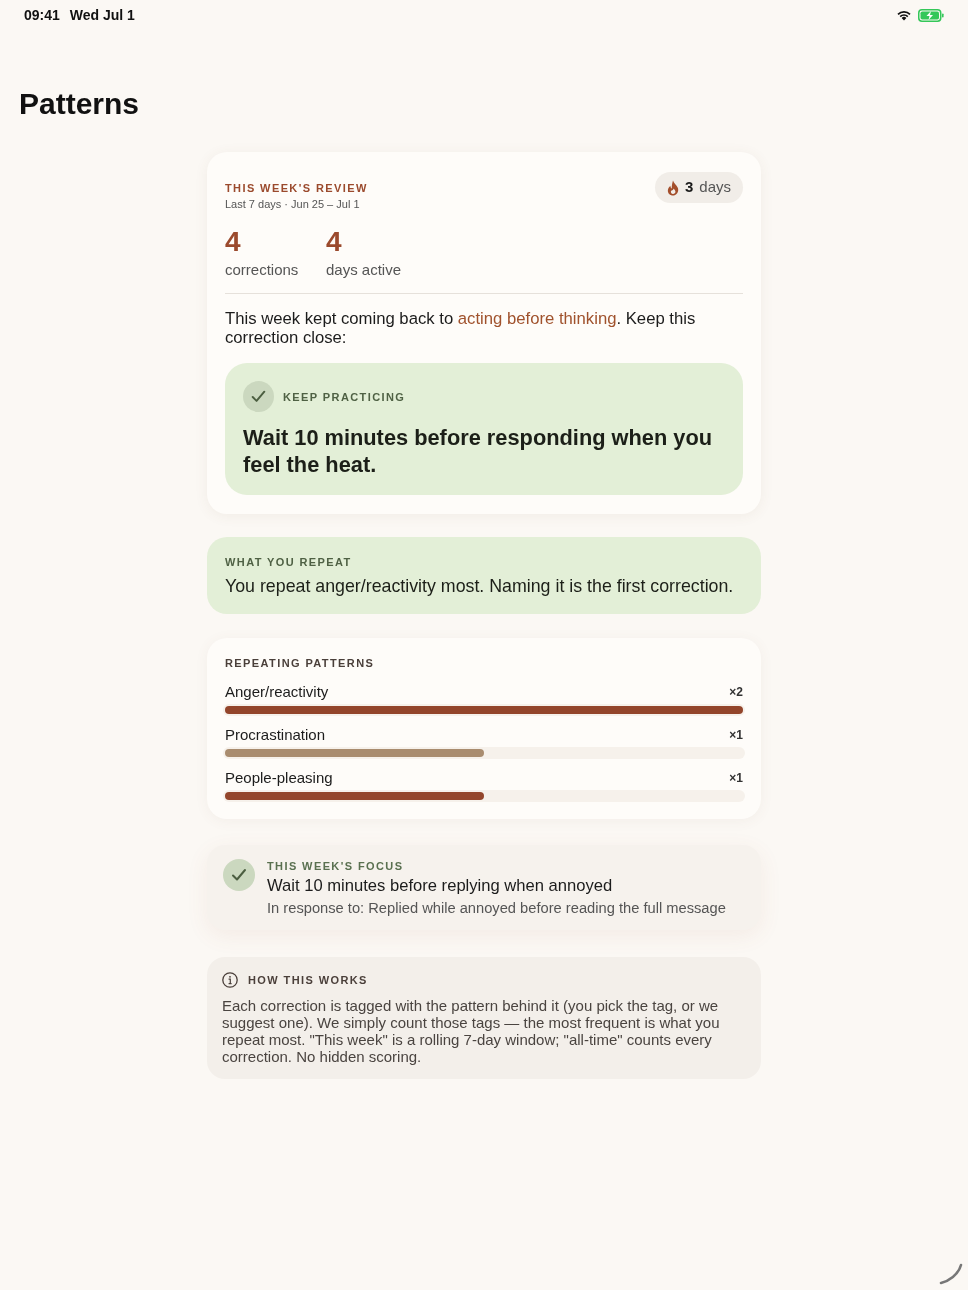  What do you see at coordinates (440, 886) in the screenshot?
I see `focus-title: Wait 10 minutes before replying when annoyed` at bounding box center [440, 886].